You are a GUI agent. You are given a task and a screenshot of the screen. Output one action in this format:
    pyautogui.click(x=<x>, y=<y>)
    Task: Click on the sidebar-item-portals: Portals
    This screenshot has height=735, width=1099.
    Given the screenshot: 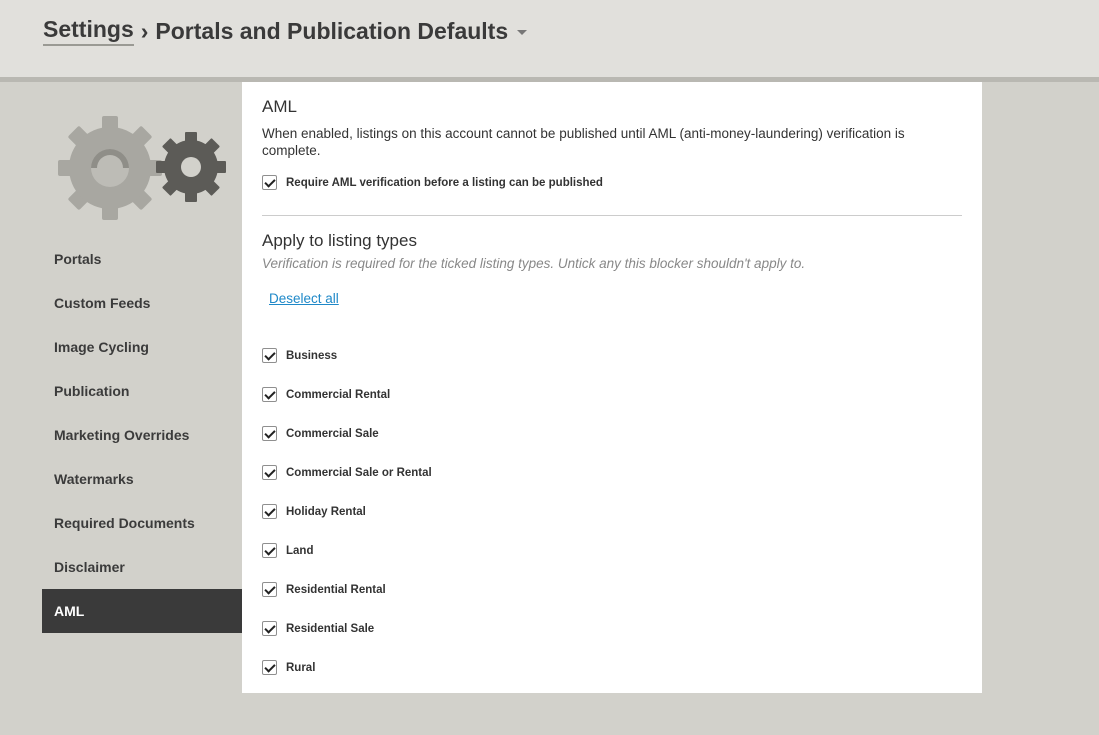 What is the action you would take?
    pyautogui.click(x=142, y=259)
    